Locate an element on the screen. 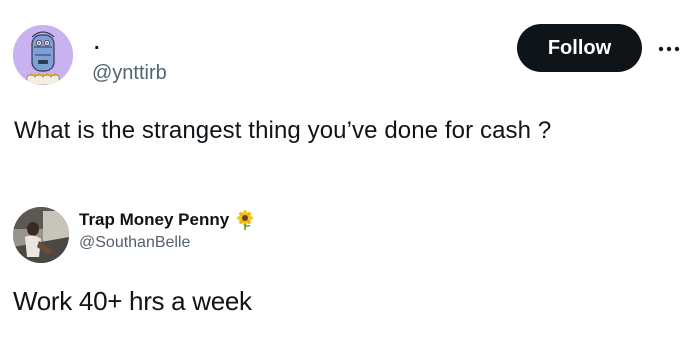  author-handle: @ynttirb is located at coordinates (129, 73).